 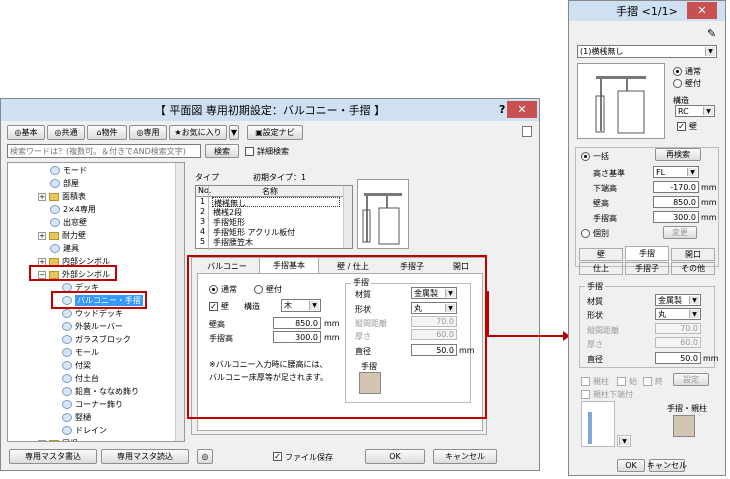 What do you see at coordinates (585, 156) in the screenshot?
I see `bulk-radio` at bounding box center [585, 156].